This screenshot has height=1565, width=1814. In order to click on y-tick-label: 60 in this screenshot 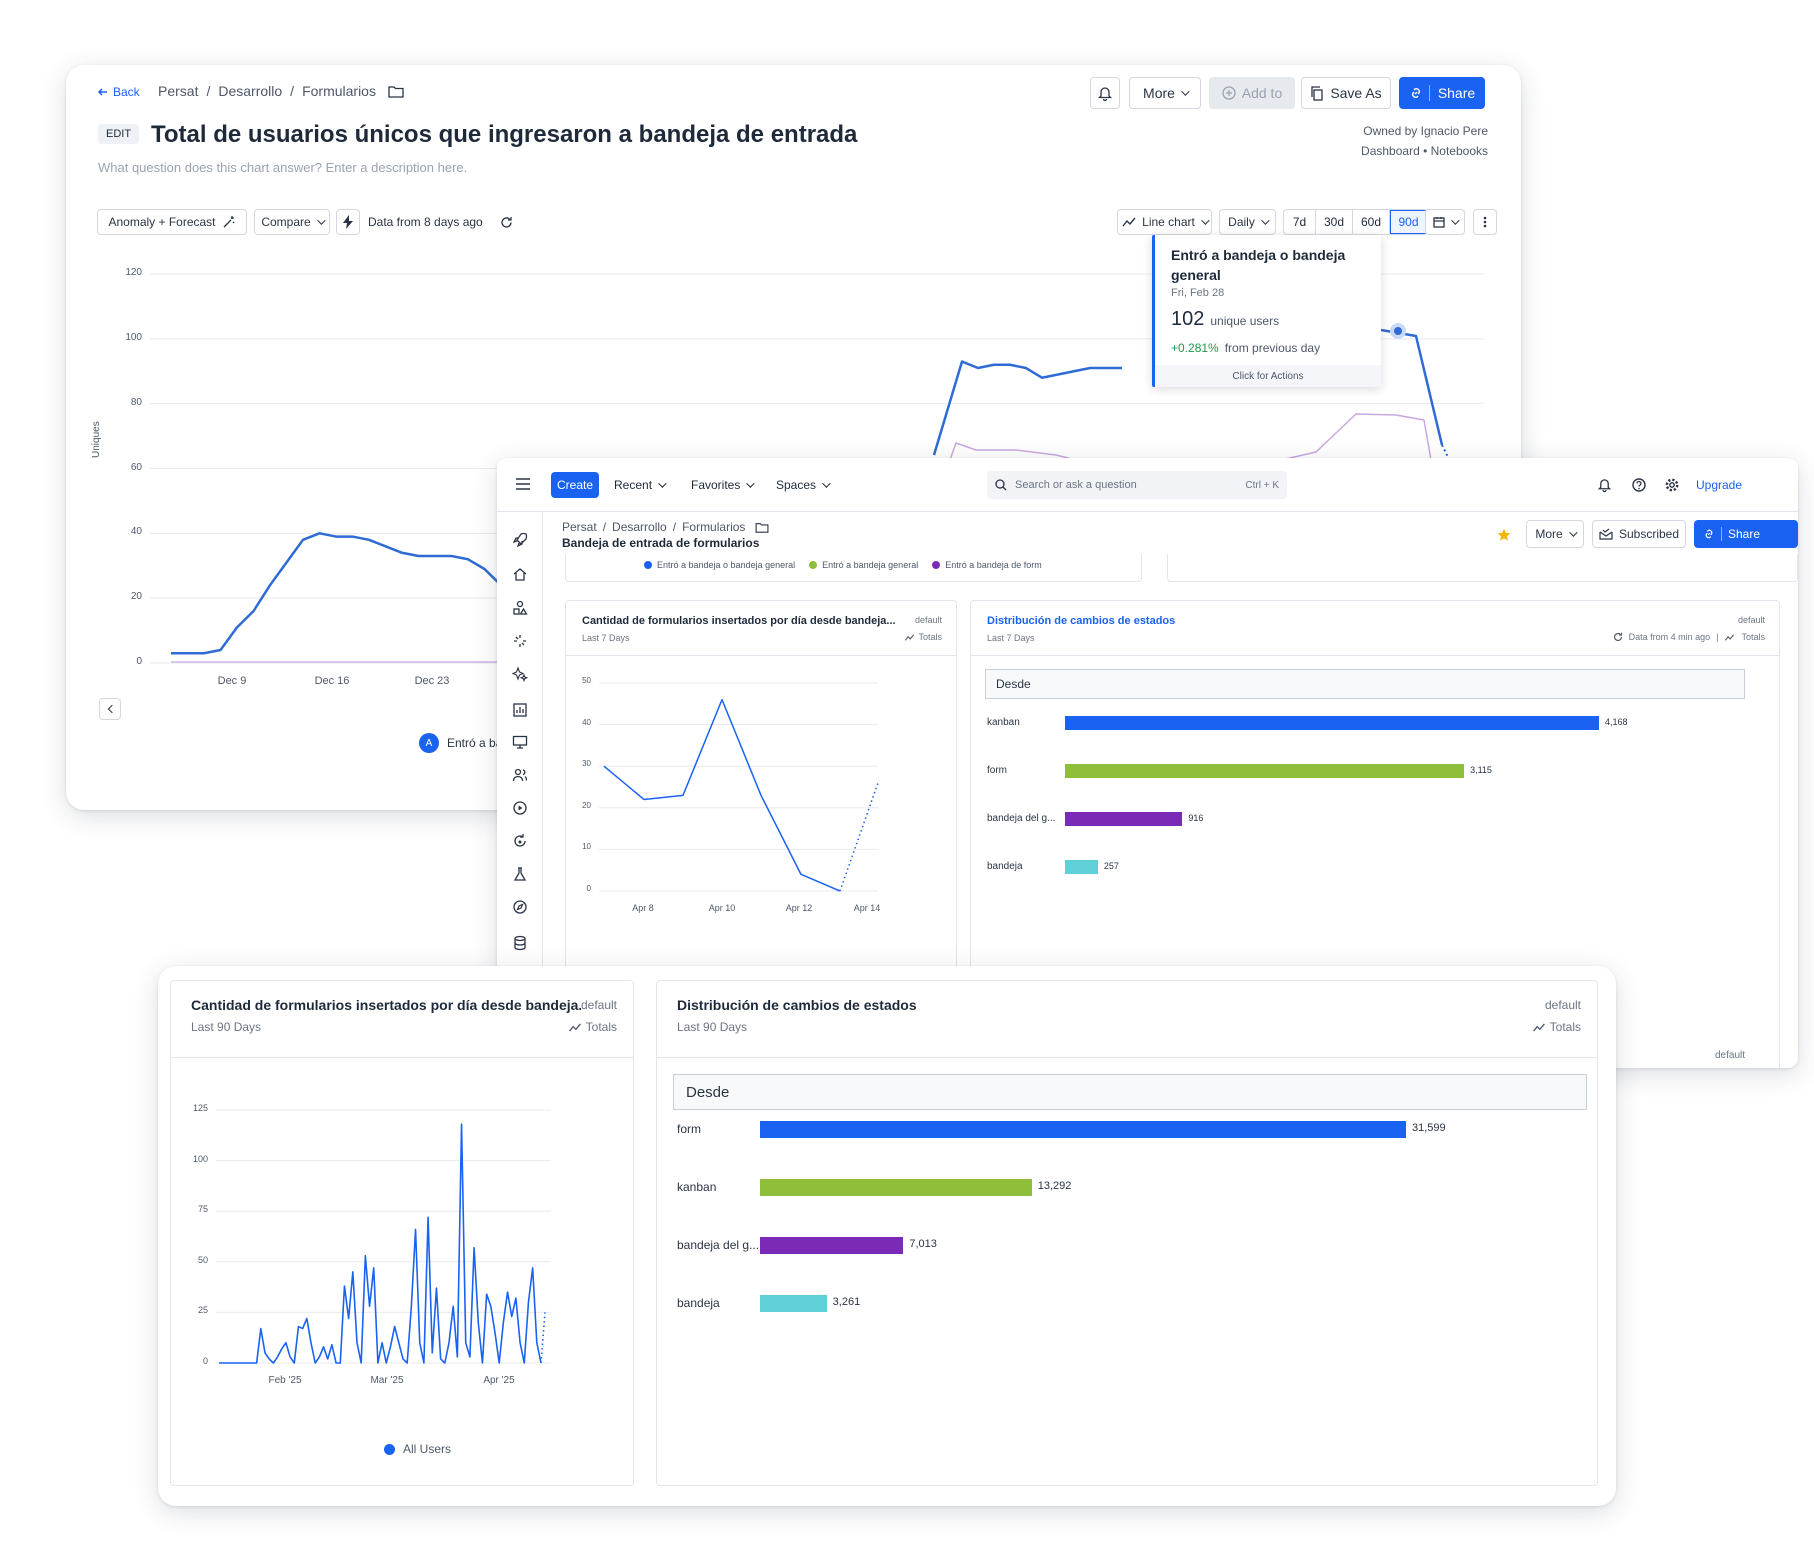, I will do `click(136, 467)`.